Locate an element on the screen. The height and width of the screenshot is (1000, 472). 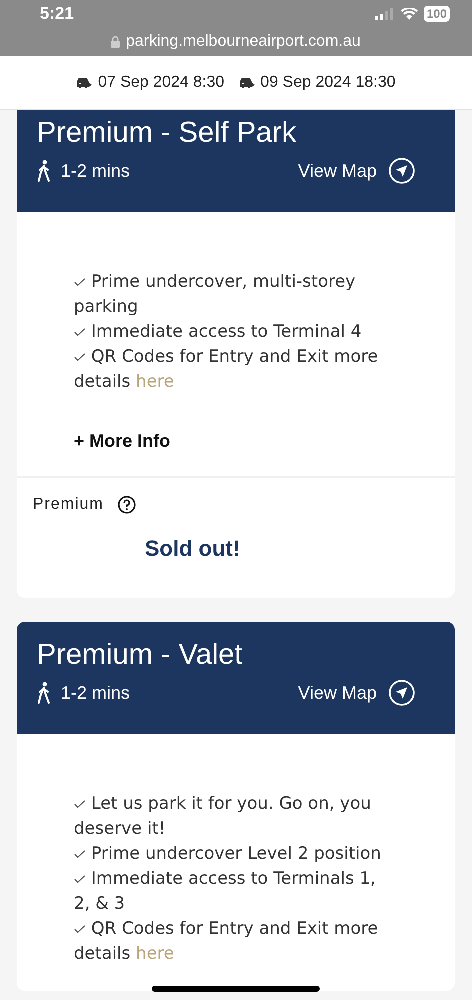
booking-date: 07 Sep 2024 8:30 is located at coordinates (161, 83).